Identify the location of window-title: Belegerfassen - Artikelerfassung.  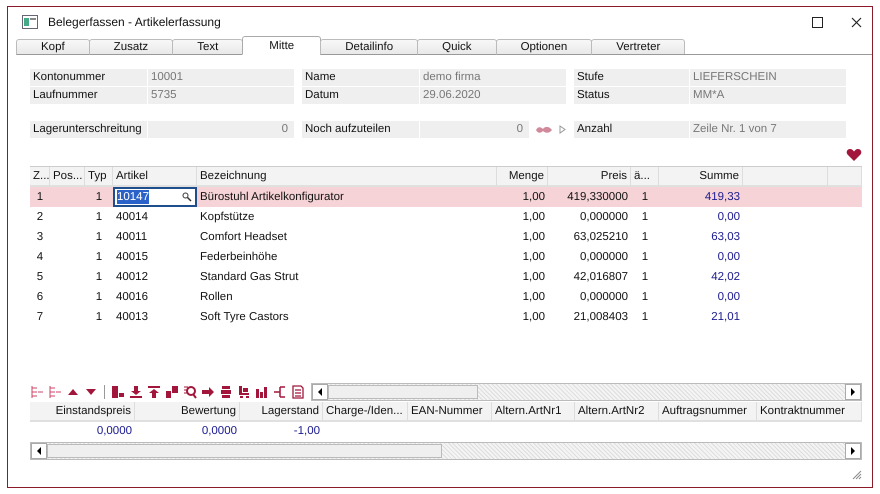
(134, 22).